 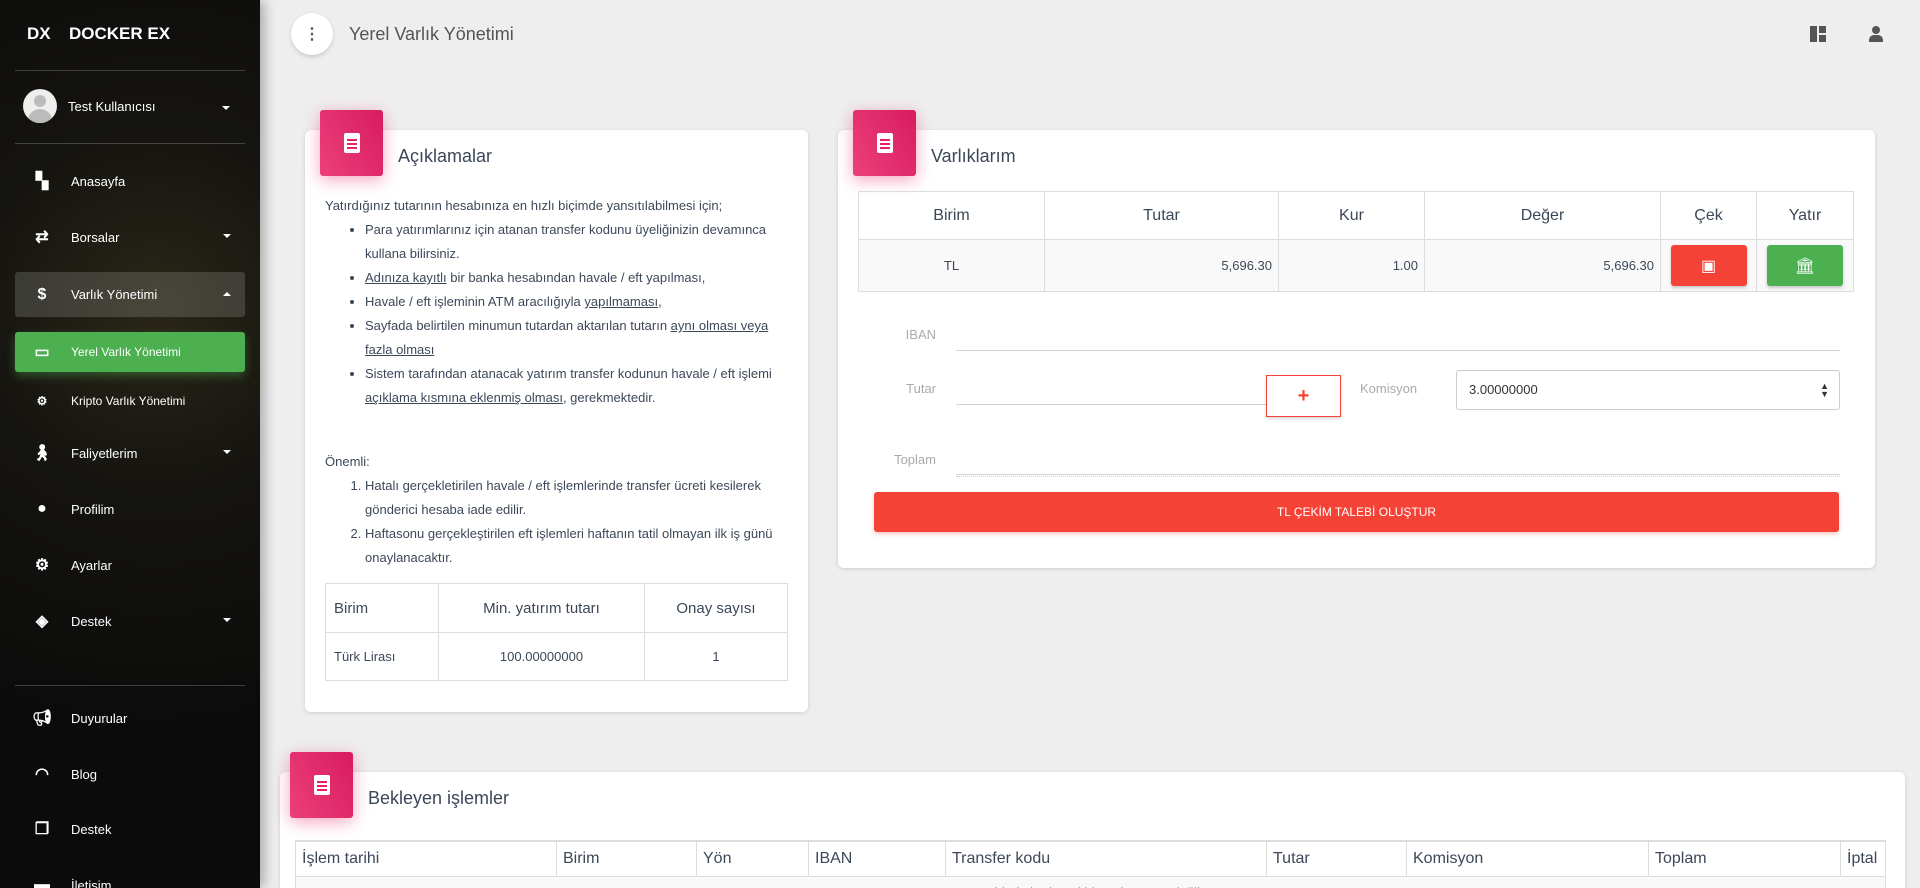 What do you see at coordinates (1527, 858) in the screenshot?
I see `column-header: Komisyon` at bounding box center [1527, 858].